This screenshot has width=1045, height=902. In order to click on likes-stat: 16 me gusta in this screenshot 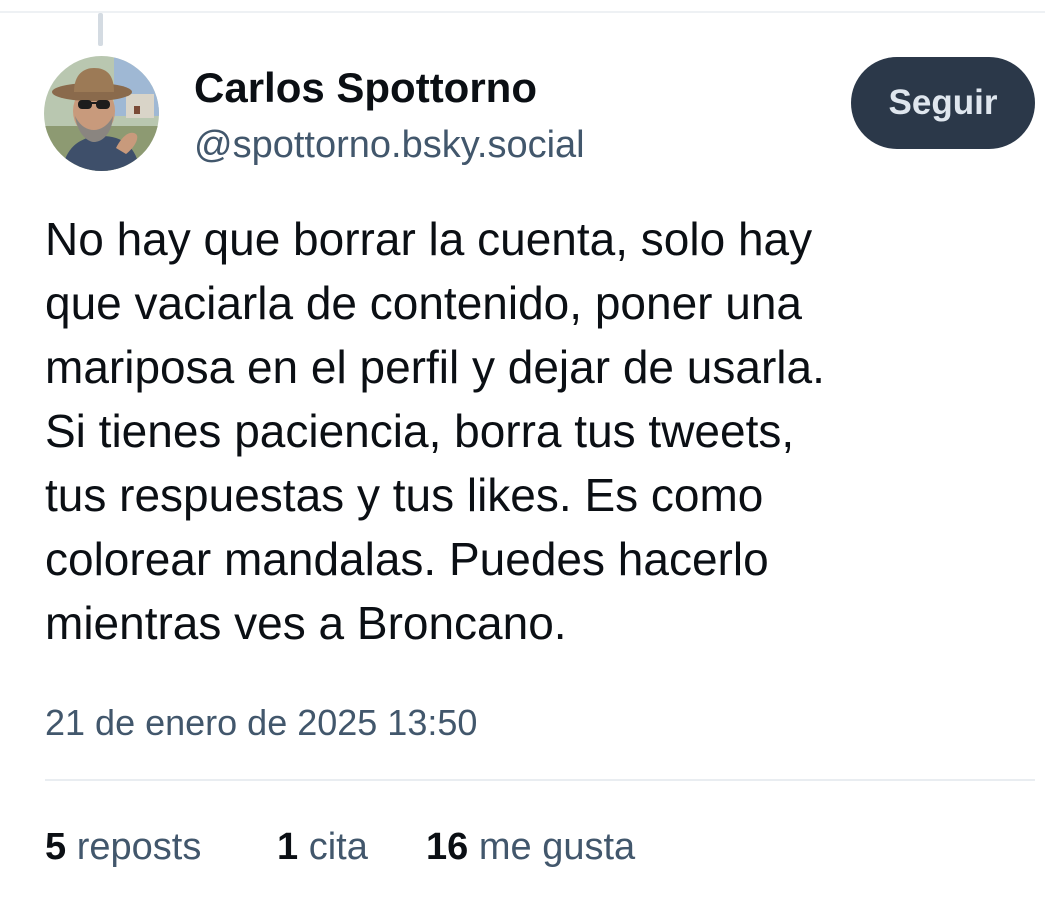, I will do `click(530, 847)`.